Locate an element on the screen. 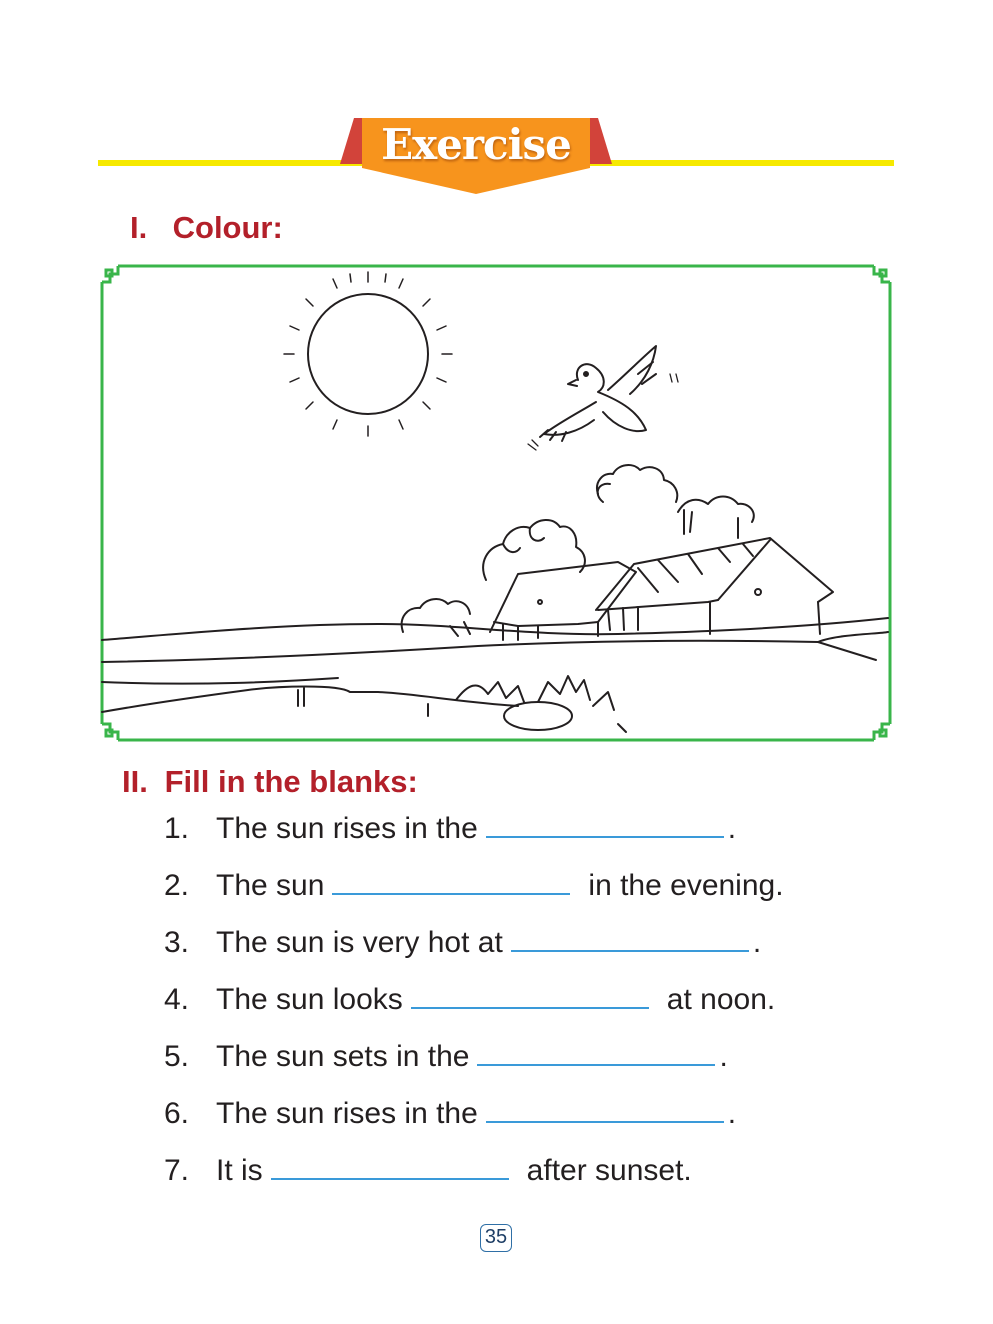  landscape-drawing is located at coordinates (495, 667).